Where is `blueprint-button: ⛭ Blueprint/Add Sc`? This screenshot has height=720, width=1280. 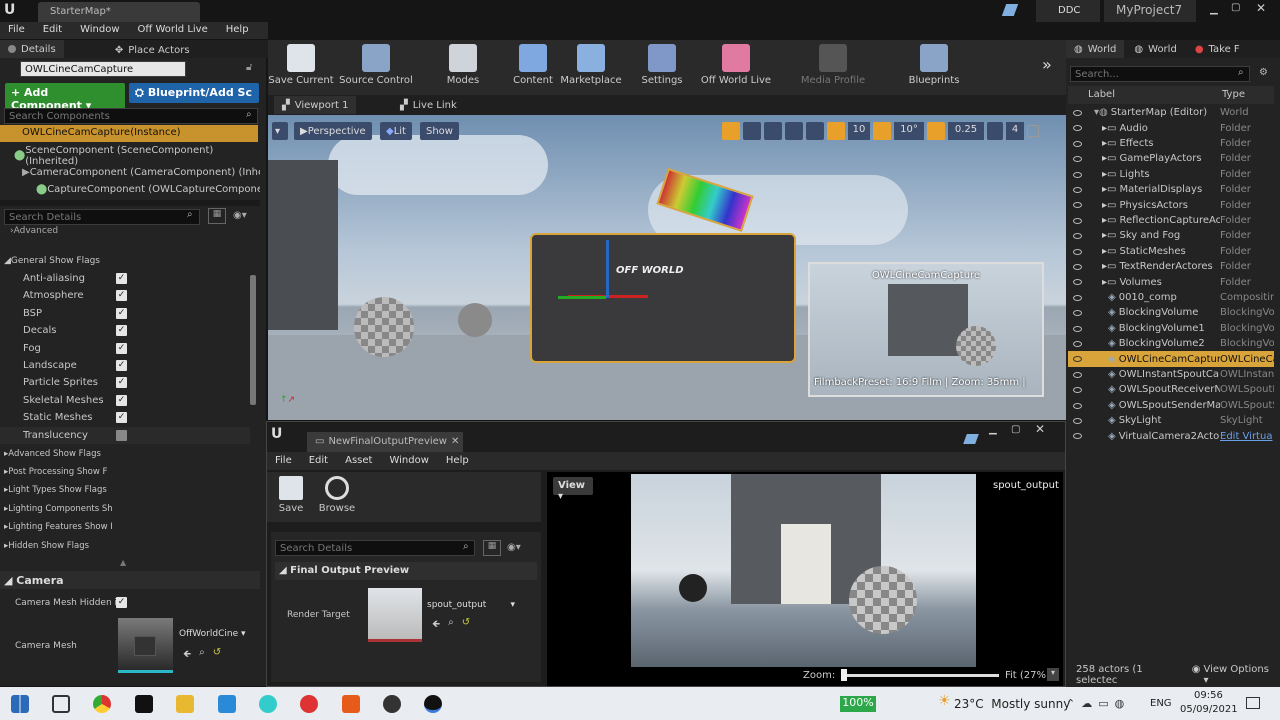
blueprint-button: ⛭ Blueprint/Add Sc is located at coordinates (194, 93).